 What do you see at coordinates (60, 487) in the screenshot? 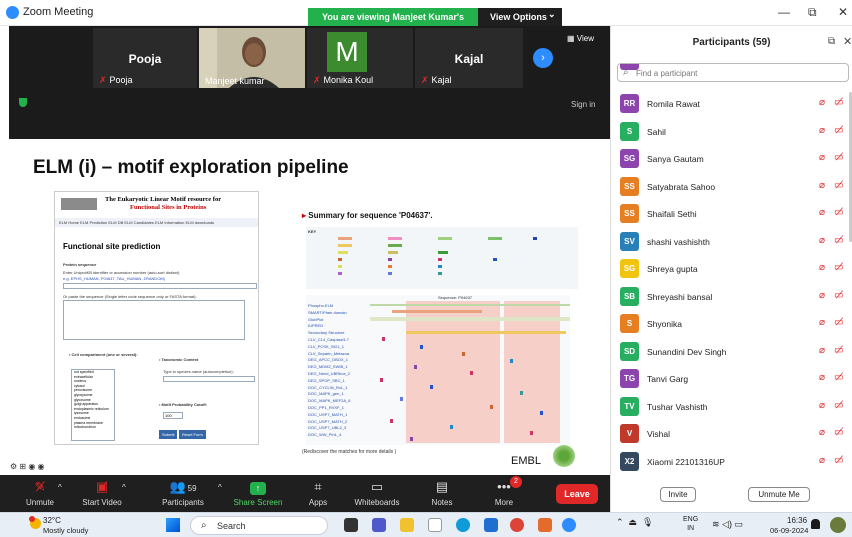
I see `audio-options-caret-icon: ^` at bounding box center [60, 487].